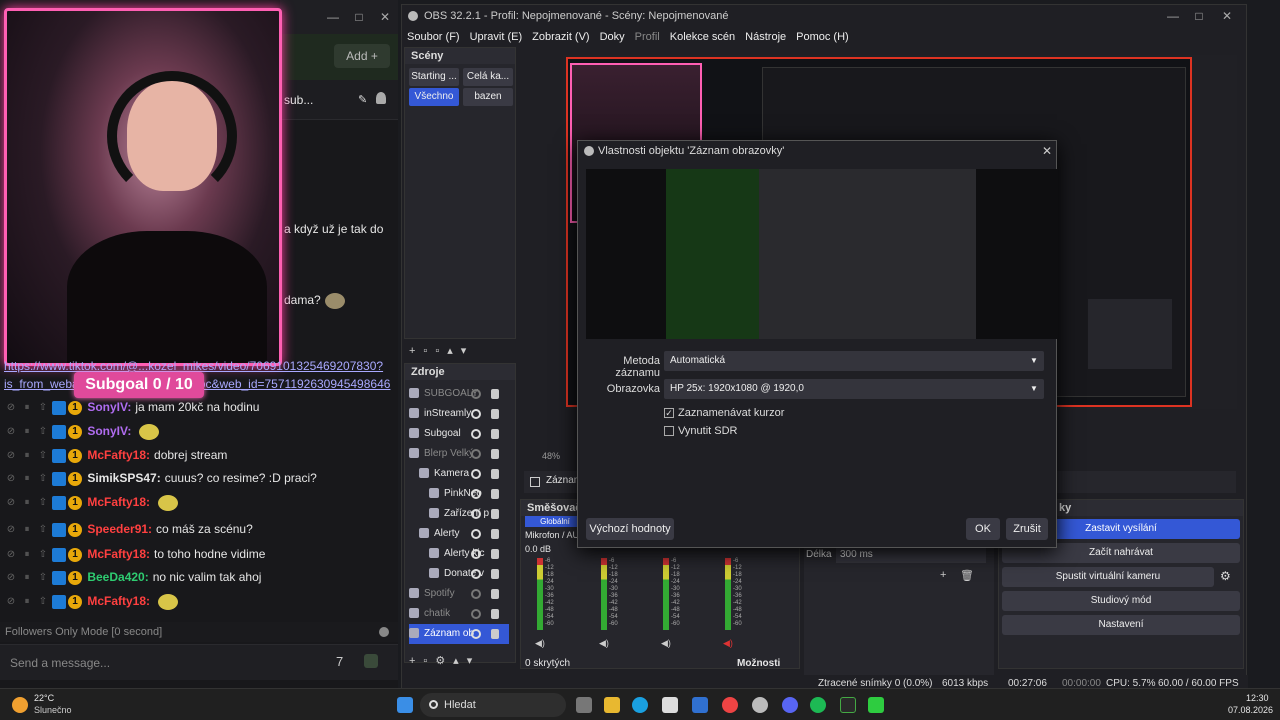  What do you see at coordinates (119, 529) in the screenshot?
I see `chat-username: Speeder91:` at bounding box center [119, 529].